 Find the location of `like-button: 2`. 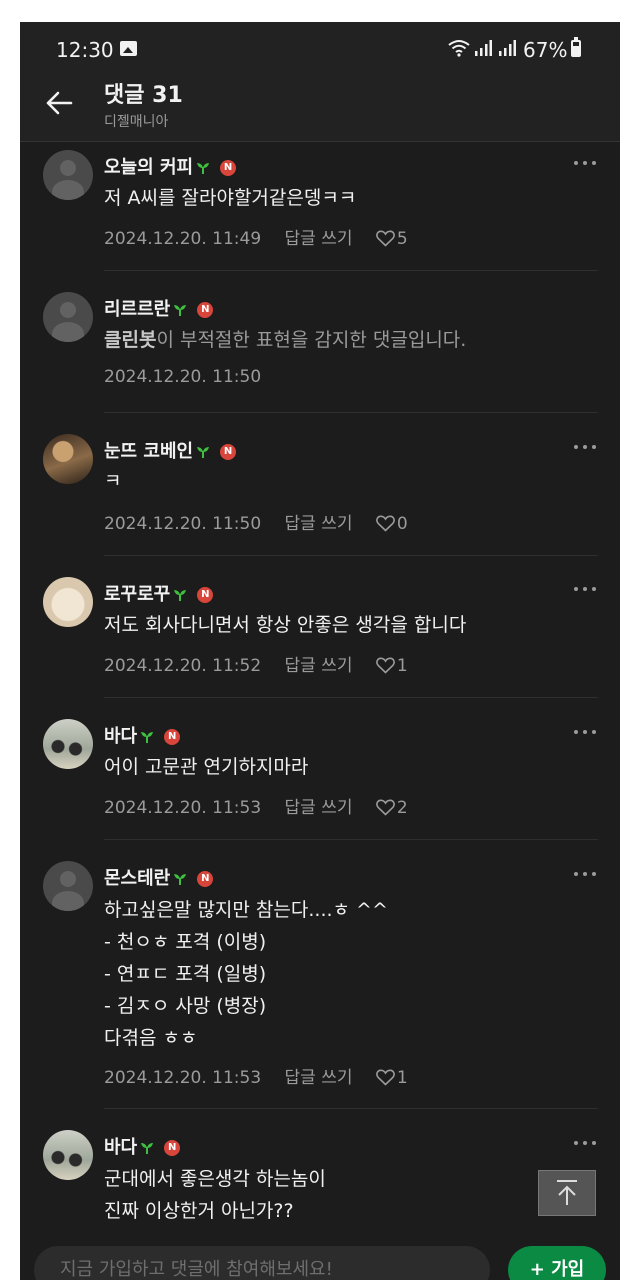

like-button: 2 is located at coordinates (392, 808).